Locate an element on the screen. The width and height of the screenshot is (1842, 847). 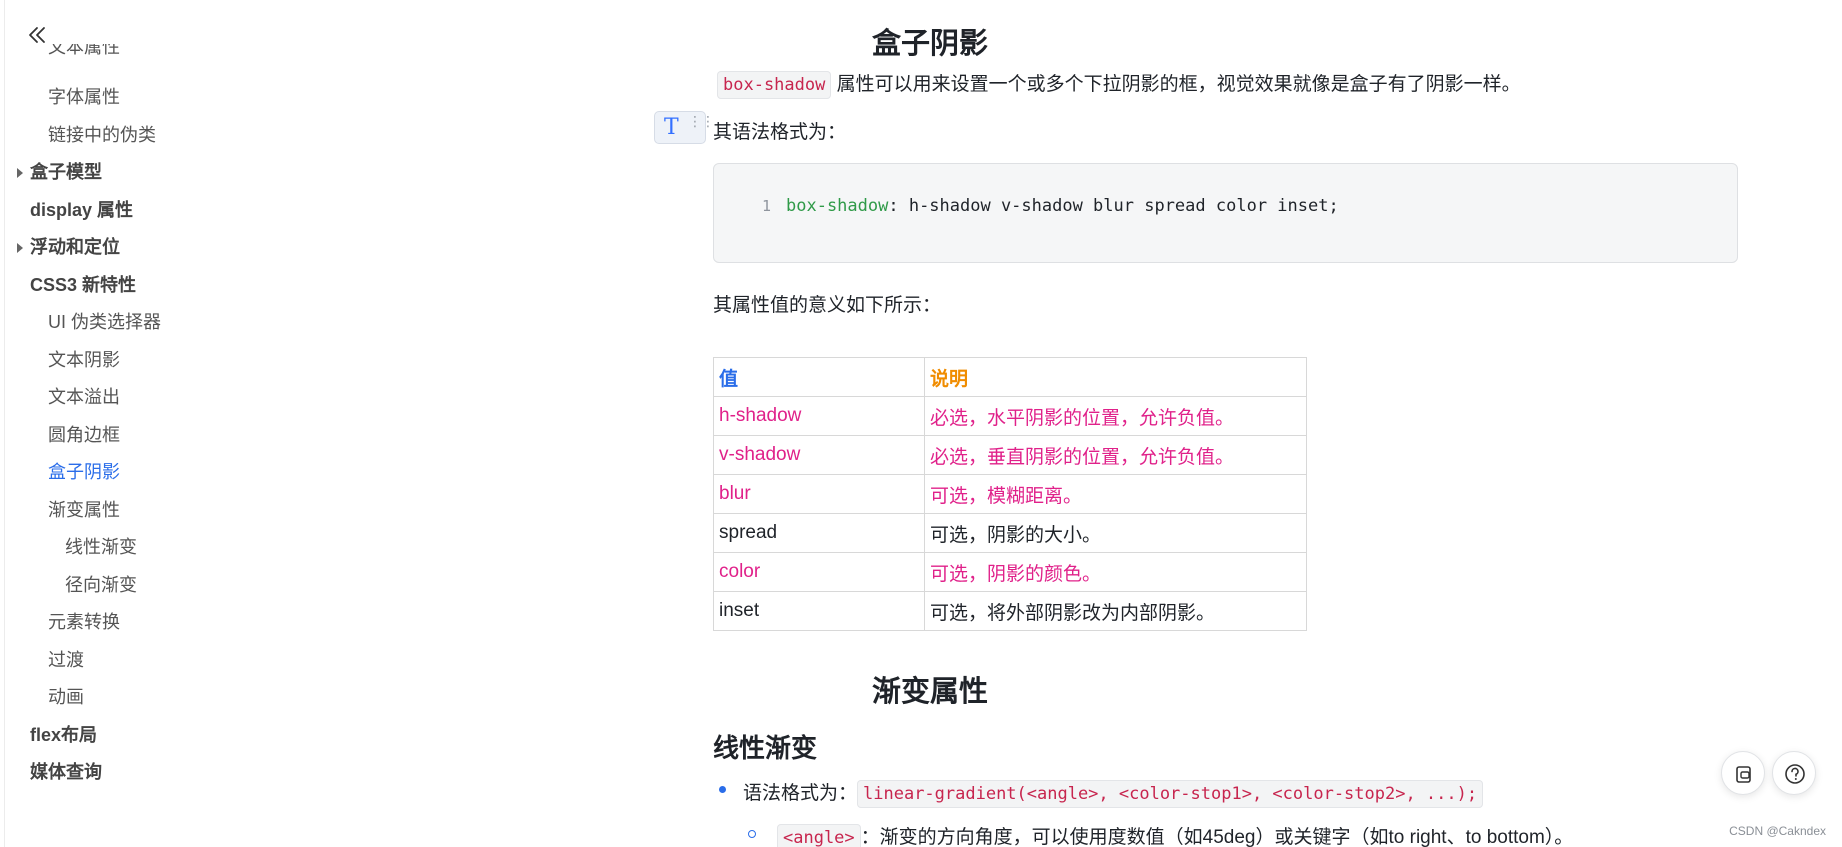
sub-bullet-icon is located at coordinates (752, 834).